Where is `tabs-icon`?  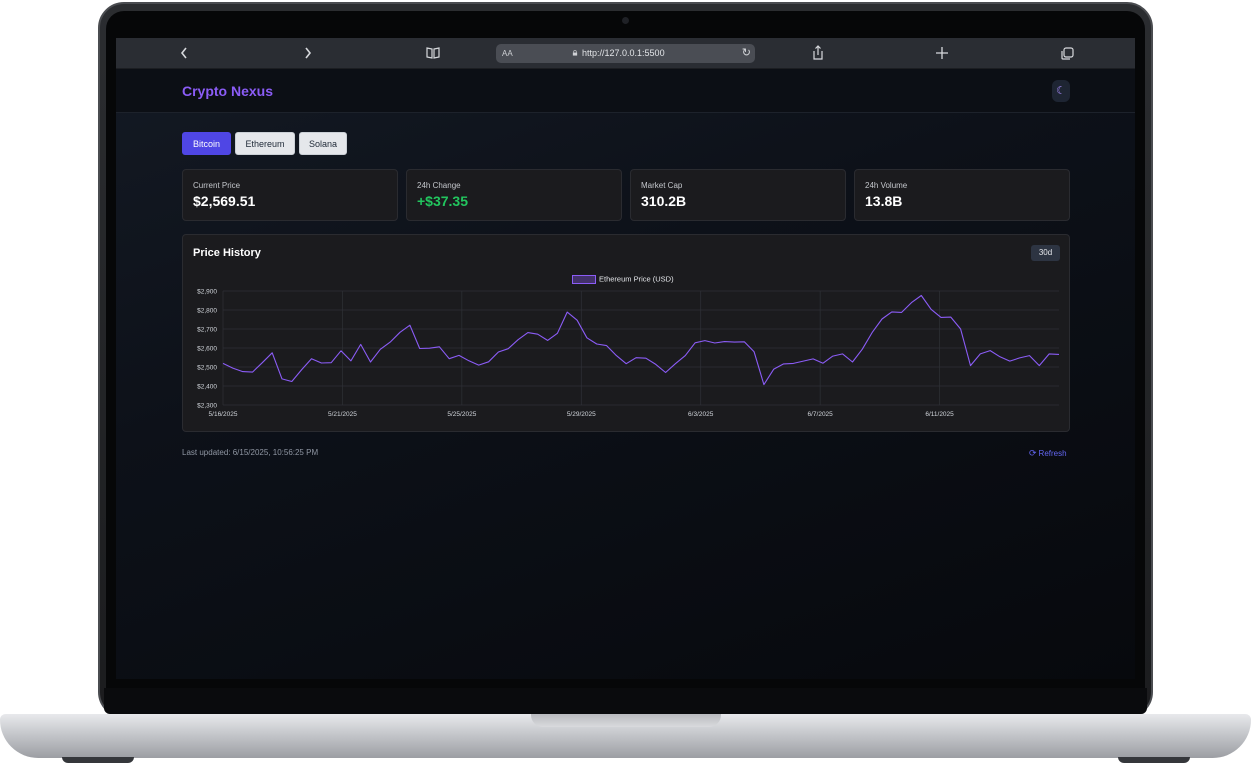
tabs-icon is located at coordinates (1067, 53).